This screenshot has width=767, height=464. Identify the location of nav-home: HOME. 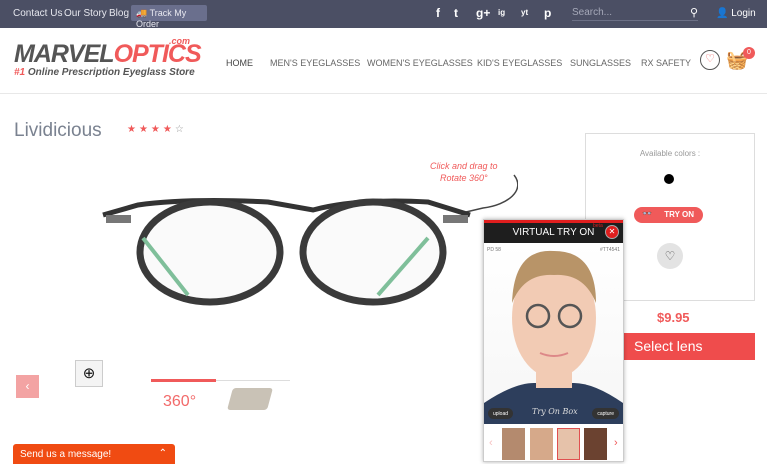
(239, 63).